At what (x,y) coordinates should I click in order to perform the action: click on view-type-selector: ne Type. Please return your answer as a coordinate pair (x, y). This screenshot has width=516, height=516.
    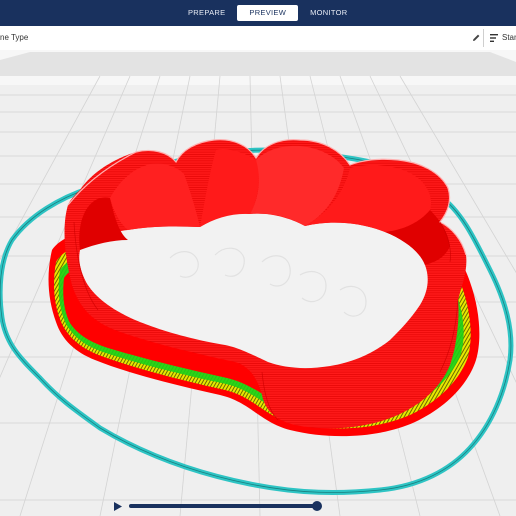
    Looking at the image, I should click on (14, 38).